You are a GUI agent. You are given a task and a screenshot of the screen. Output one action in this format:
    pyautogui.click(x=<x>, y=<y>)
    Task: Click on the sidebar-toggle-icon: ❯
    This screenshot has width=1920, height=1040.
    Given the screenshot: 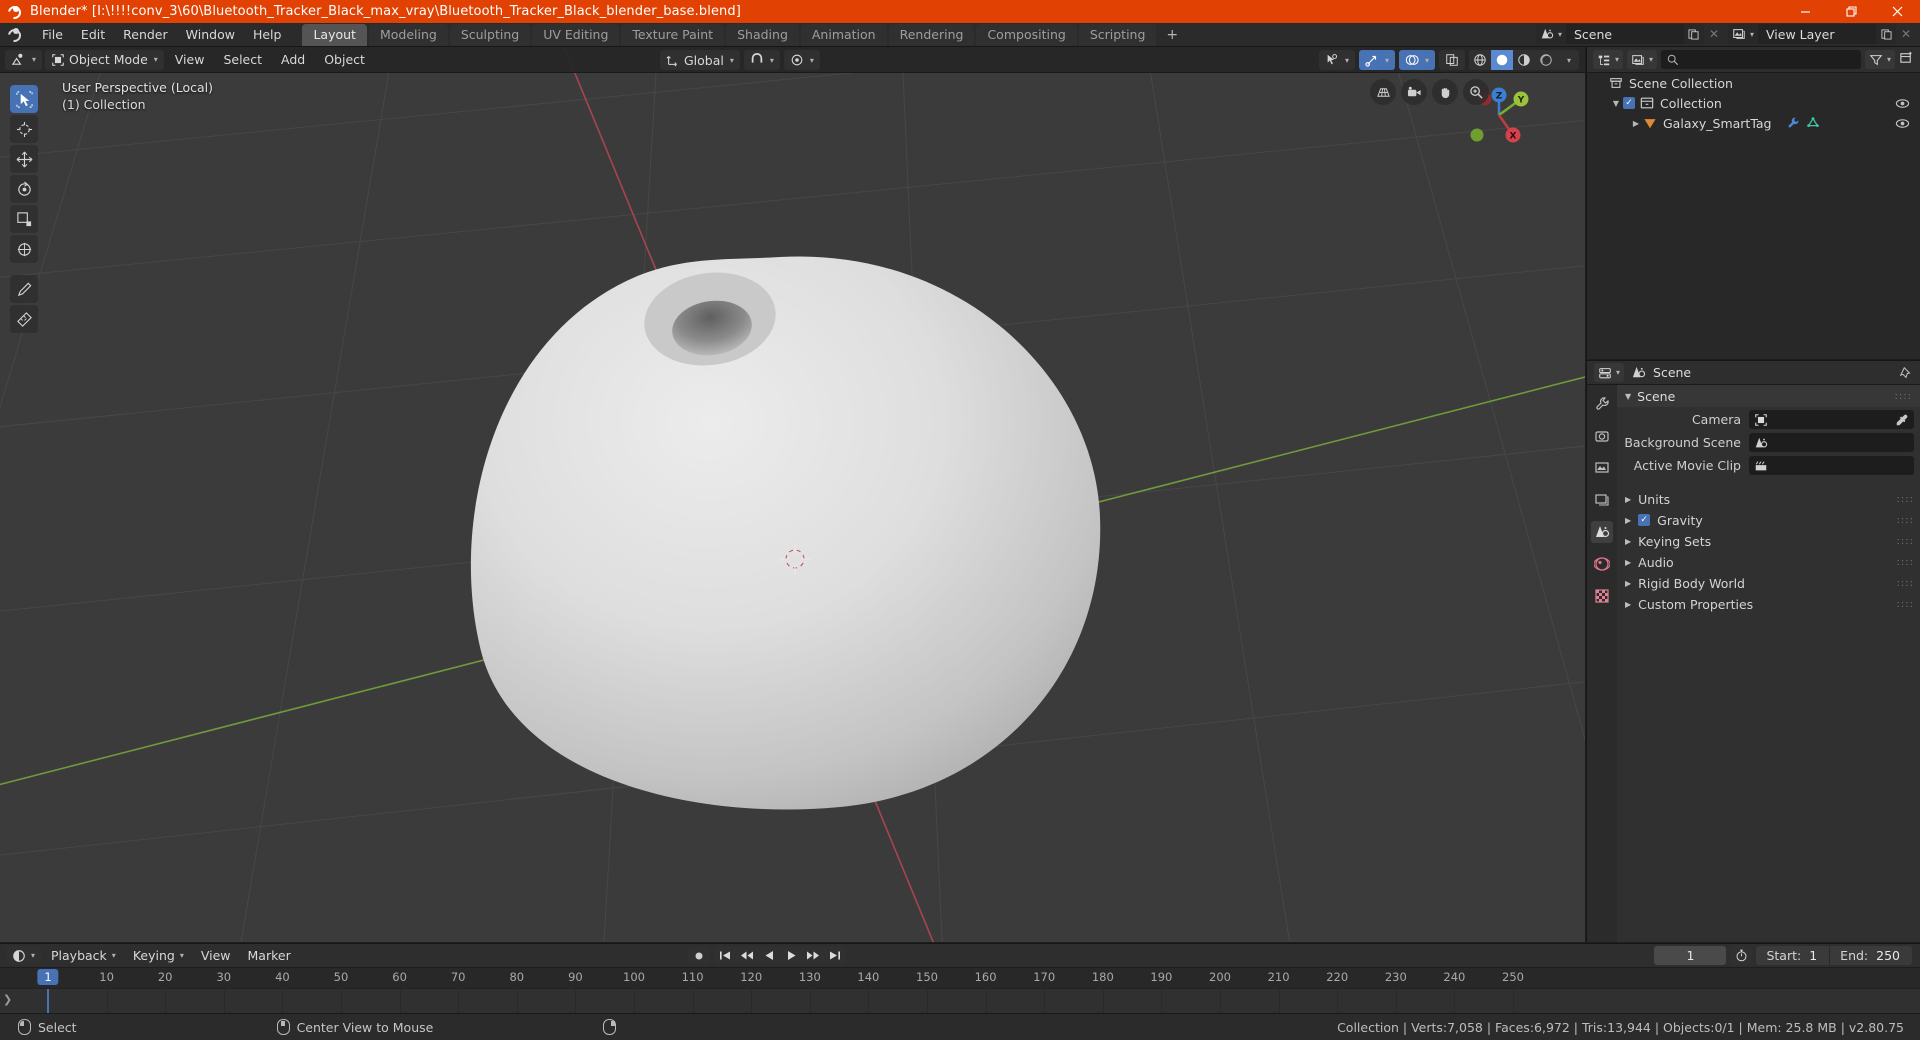 What is the action you would take?
    pyautogui.click(x=7, y=999)
    